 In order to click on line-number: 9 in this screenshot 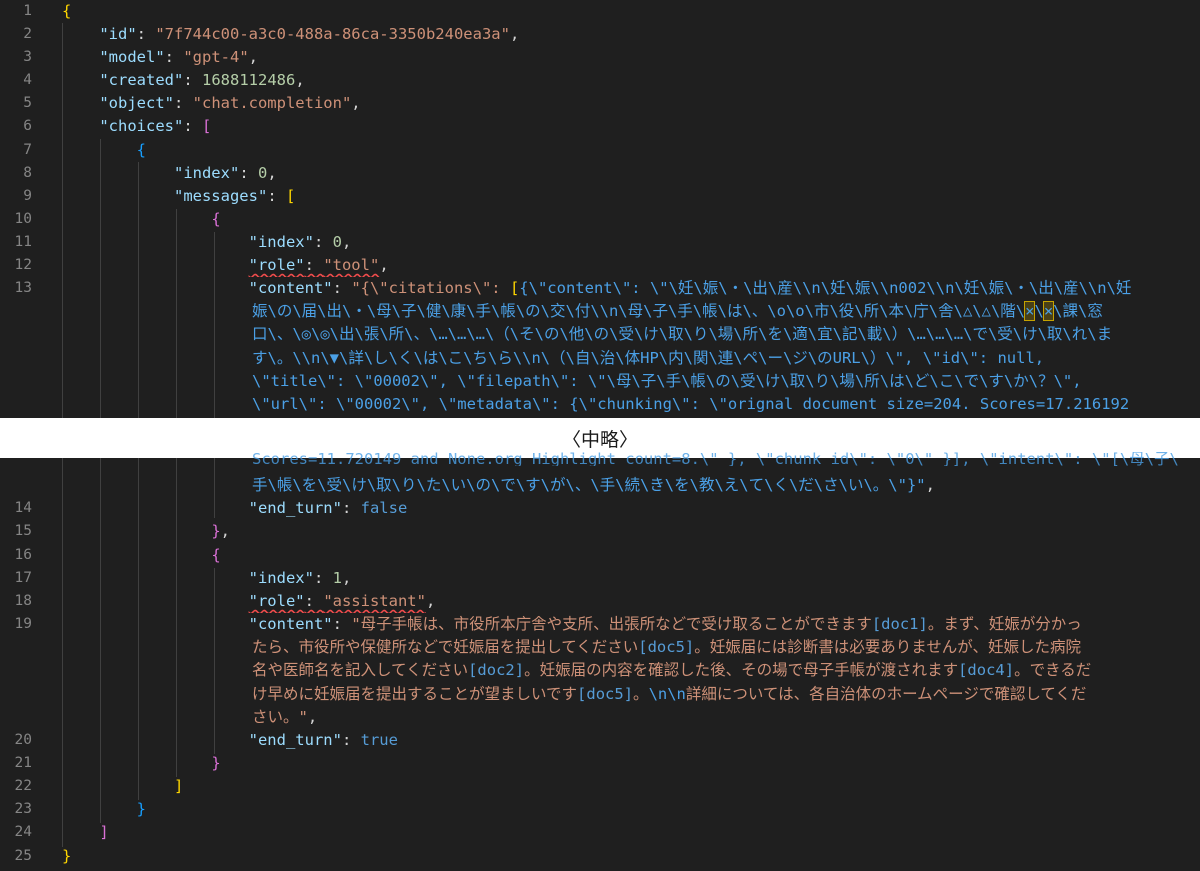, I will do `click(27, 196)`.